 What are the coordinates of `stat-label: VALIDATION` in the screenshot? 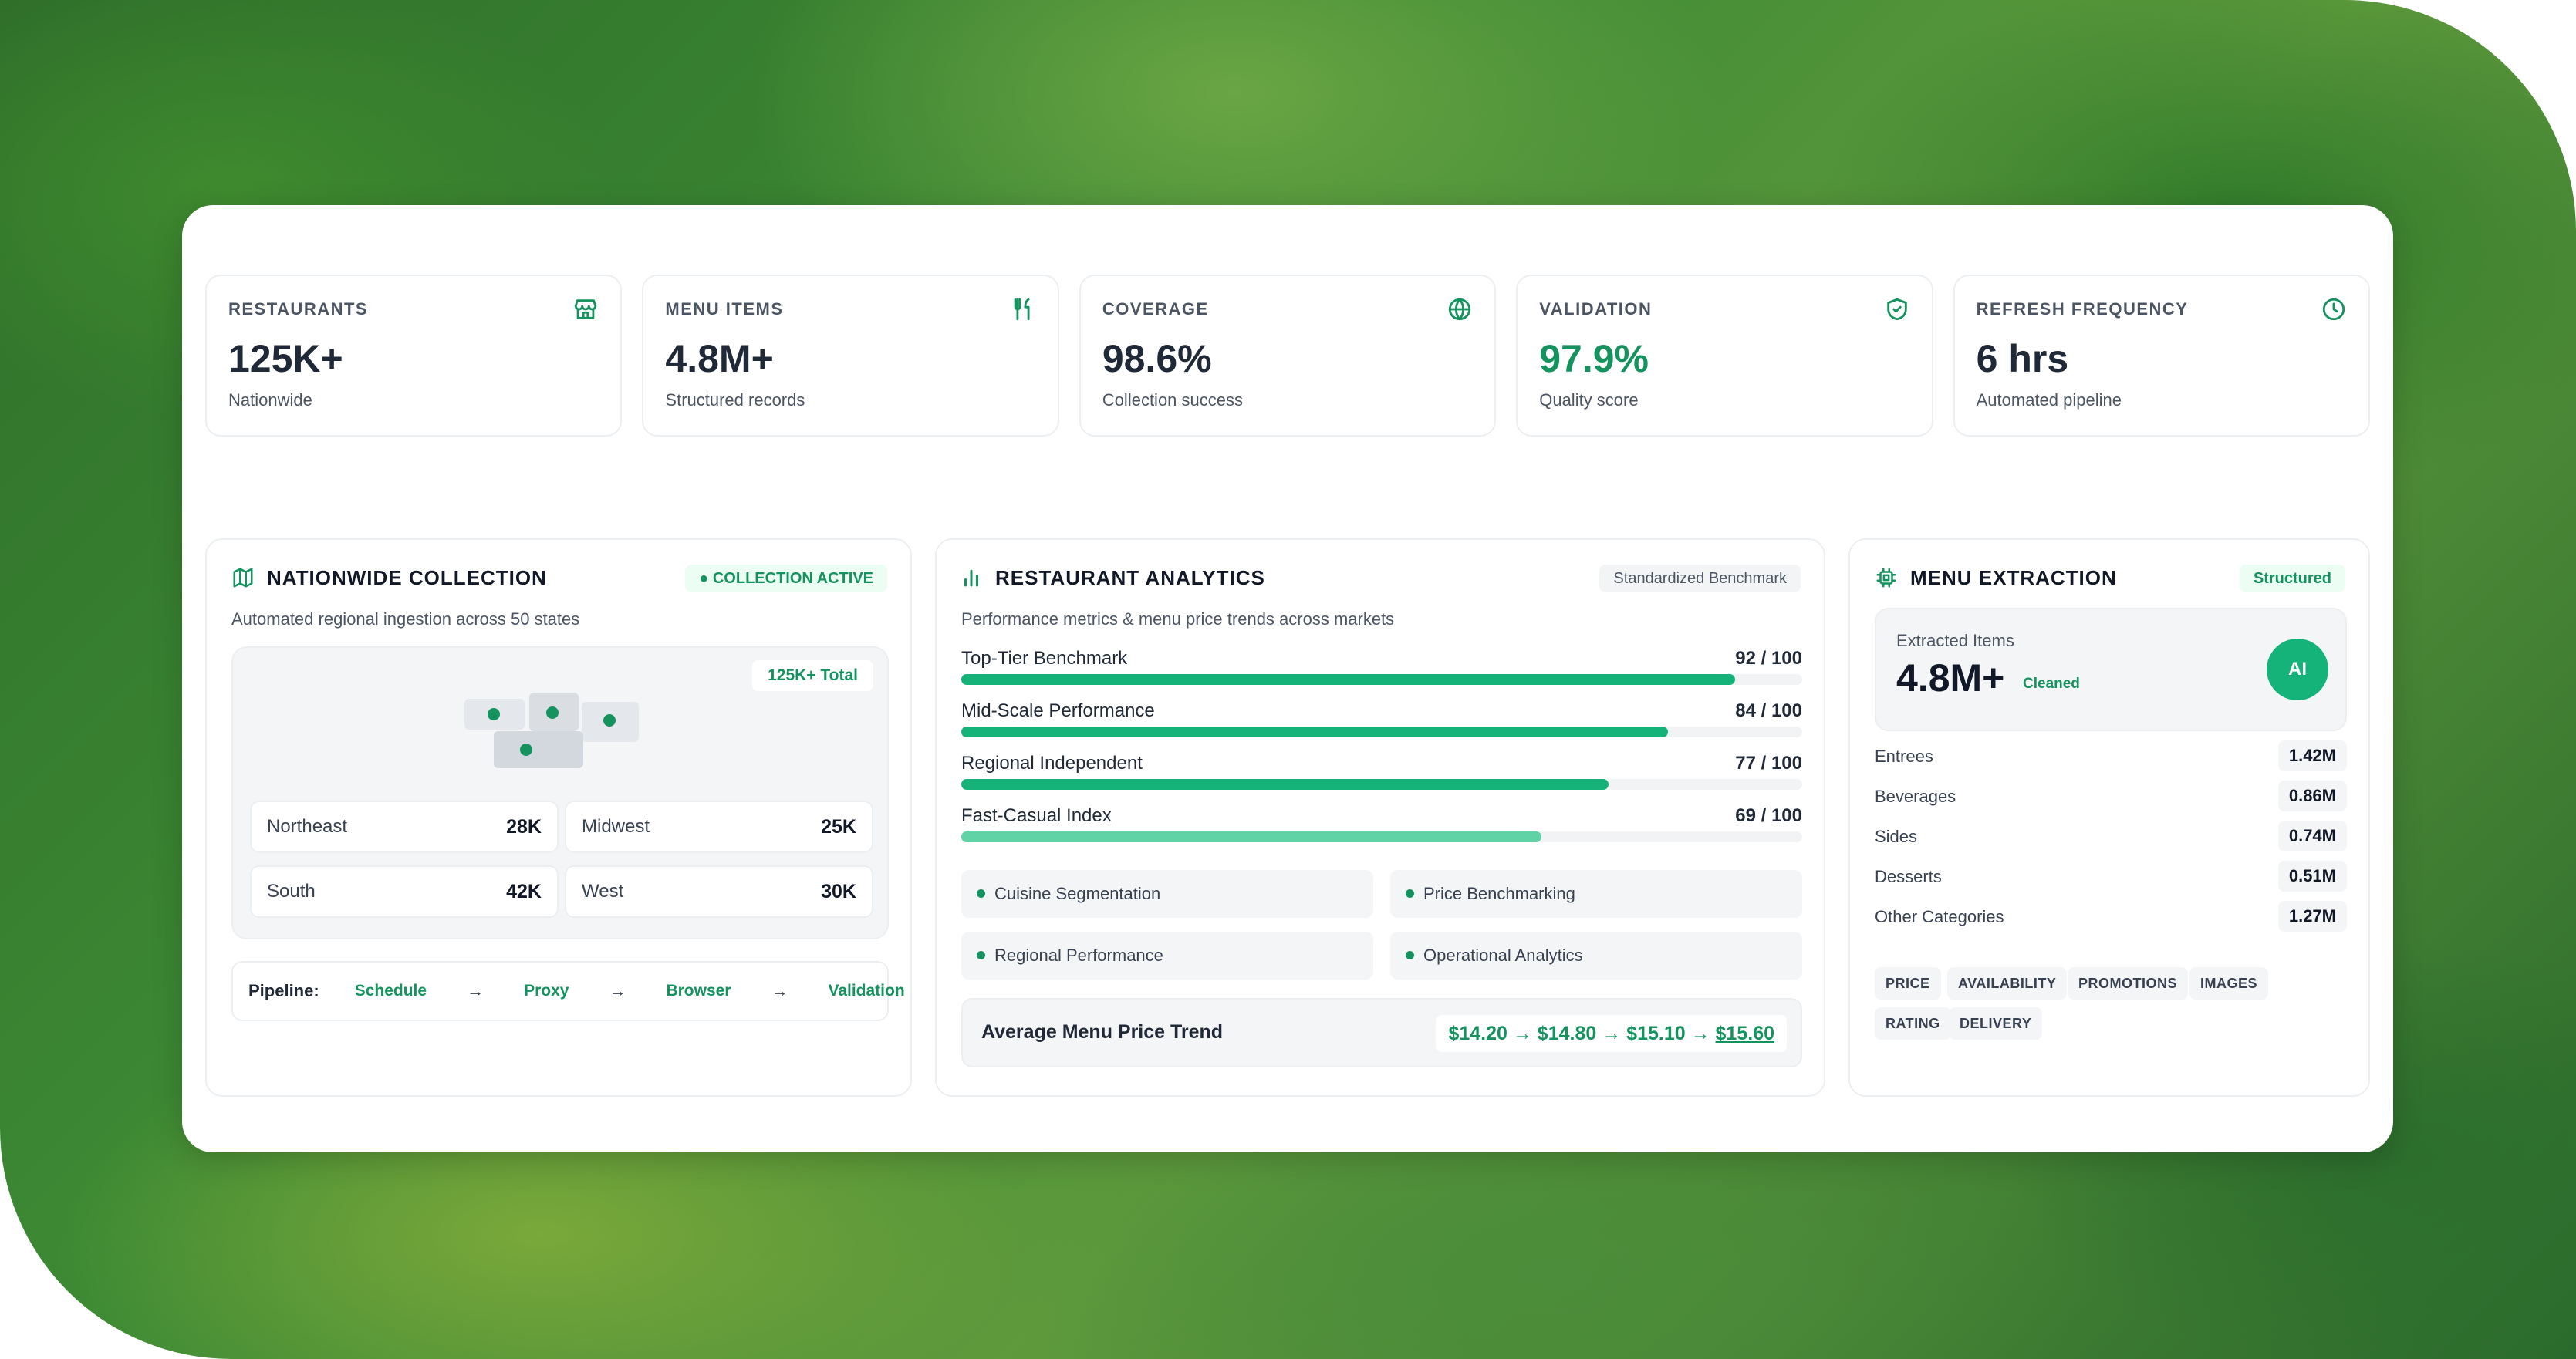 It's located at (1596, 309).